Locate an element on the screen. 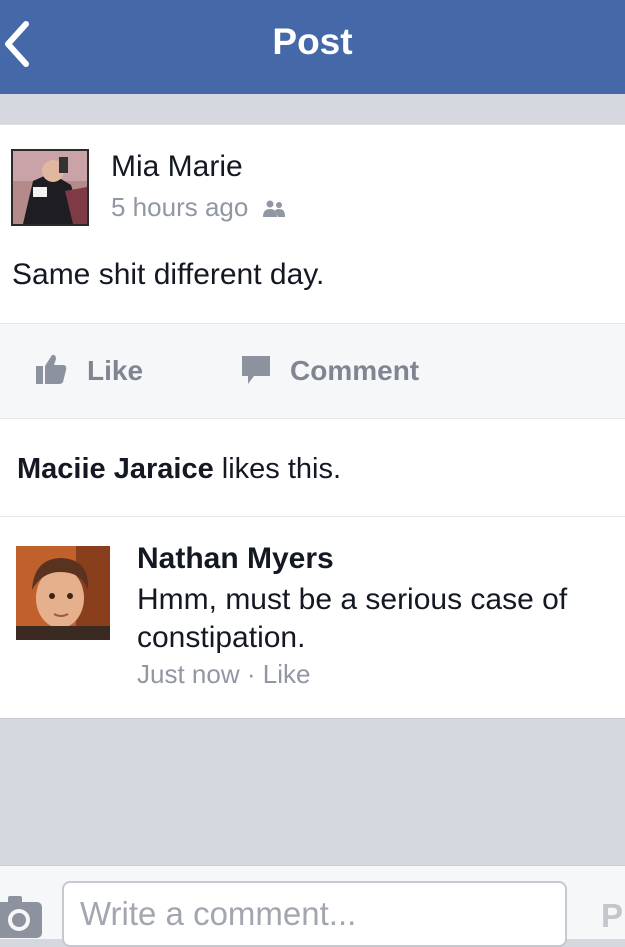  comment-meta: Just now · Like is located at coordinates (223, 674).